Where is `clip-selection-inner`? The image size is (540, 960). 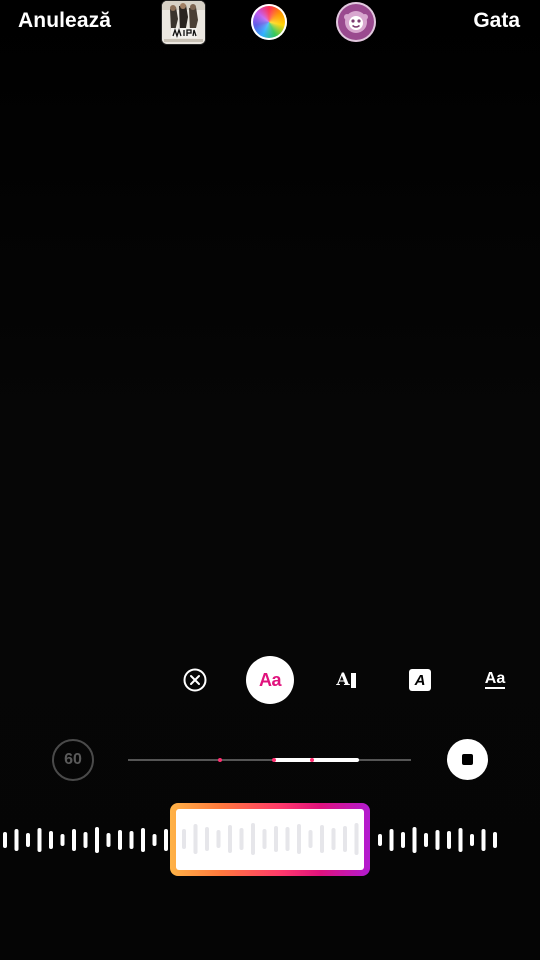
clip-selection-inner is located at coordinates (270, 839).